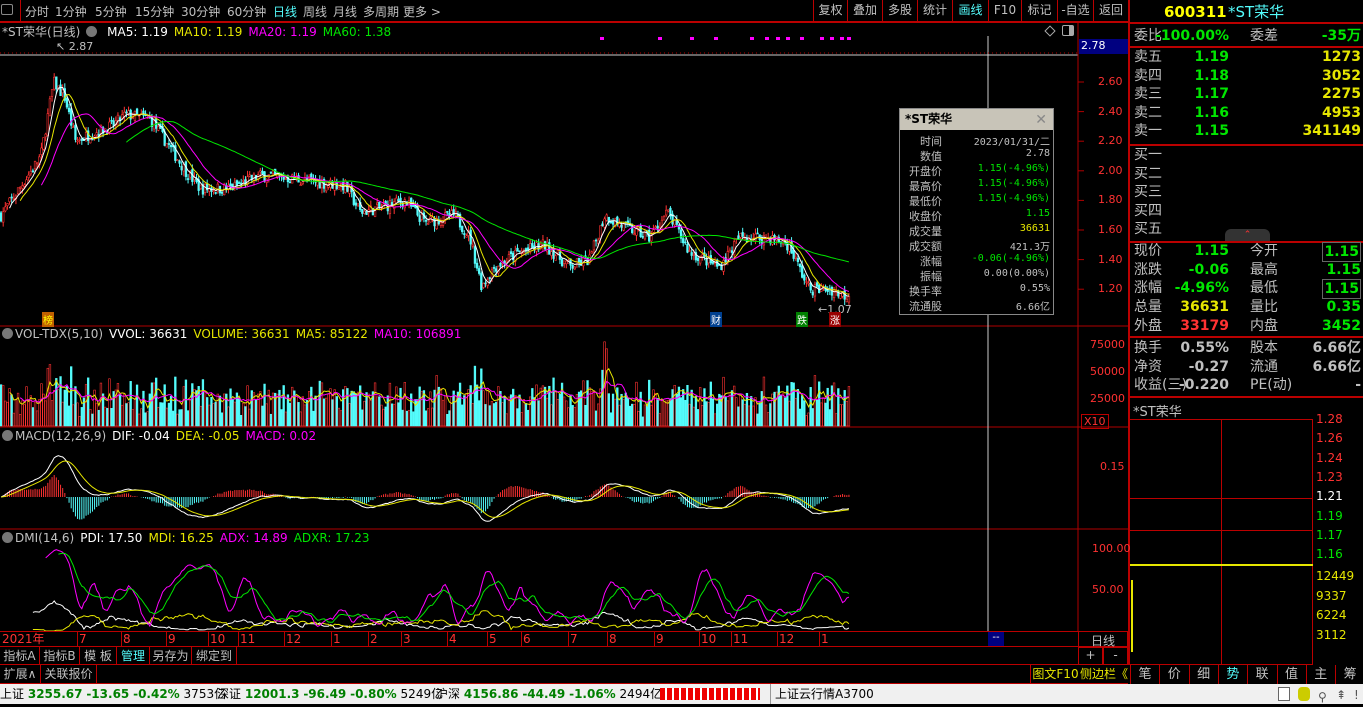  I want to click on indicator-tab-0: 指标A, so click(20, 656).